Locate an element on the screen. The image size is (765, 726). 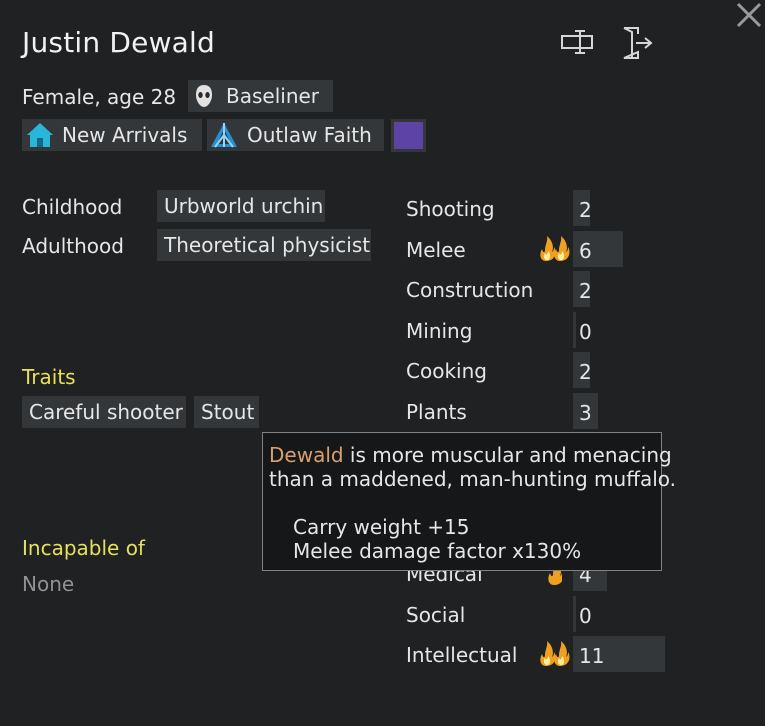
adulthood-value: Theoretical physicist is located at coordinates (267, 245).